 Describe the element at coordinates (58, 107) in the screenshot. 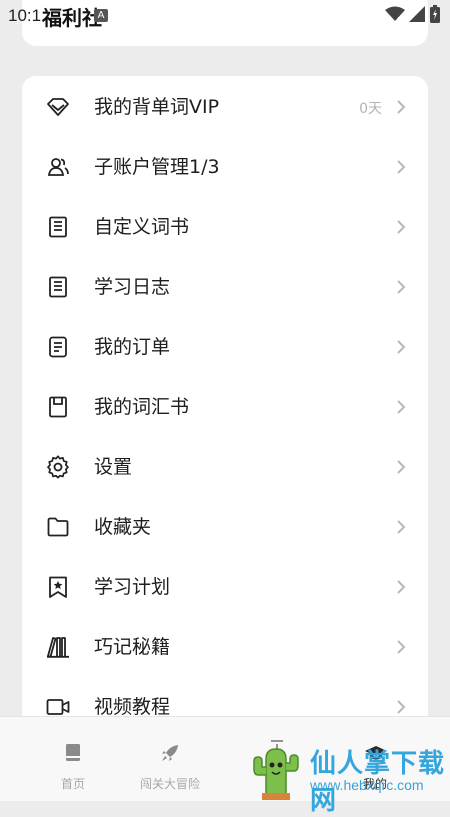

I see `diamond-icon` at that location.